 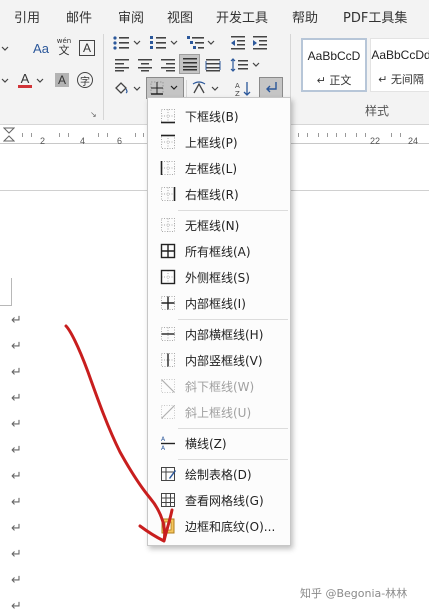 I want to click on watermark: 知乎 @Begonia-林林, so click(x=354, y=593).